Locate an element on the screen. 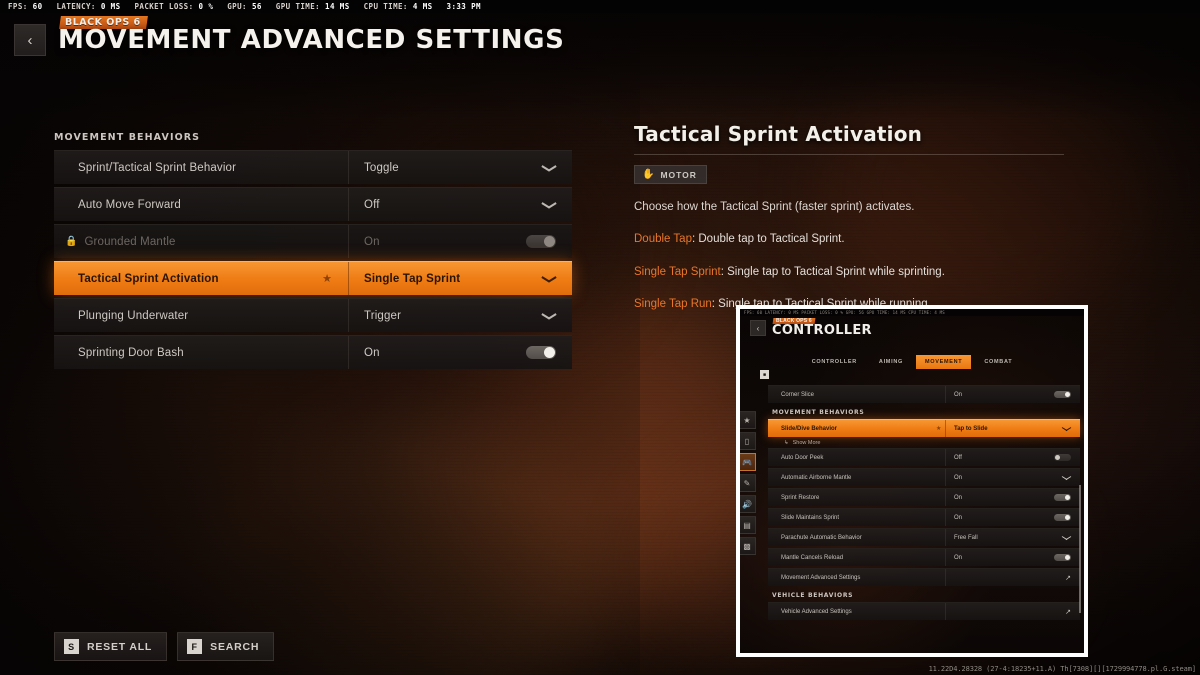  account-icon: ▩ is located at coordinates (747, 546).